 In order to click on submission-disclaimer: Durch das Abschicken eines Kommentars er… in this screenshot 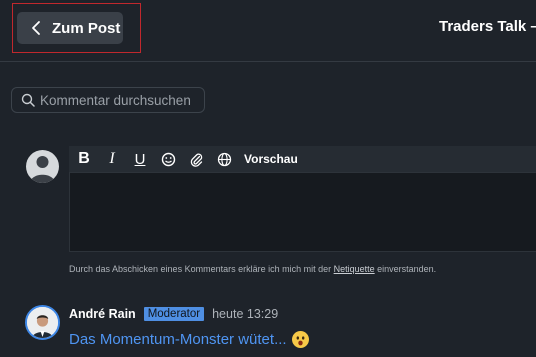, I will do `click(252, 269)`.